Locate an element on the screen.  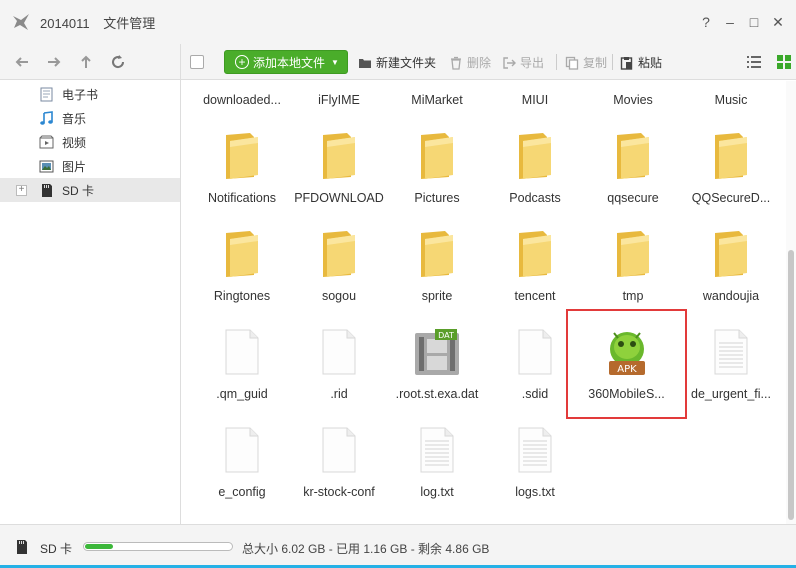
file-name: .root.st.exa.dat is located at coordinates (437, 394).